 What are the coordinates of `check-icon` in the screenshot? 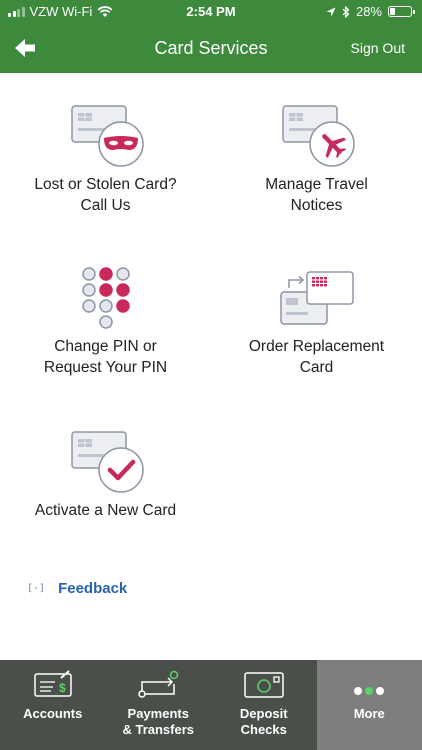 It's located at (264, 685).